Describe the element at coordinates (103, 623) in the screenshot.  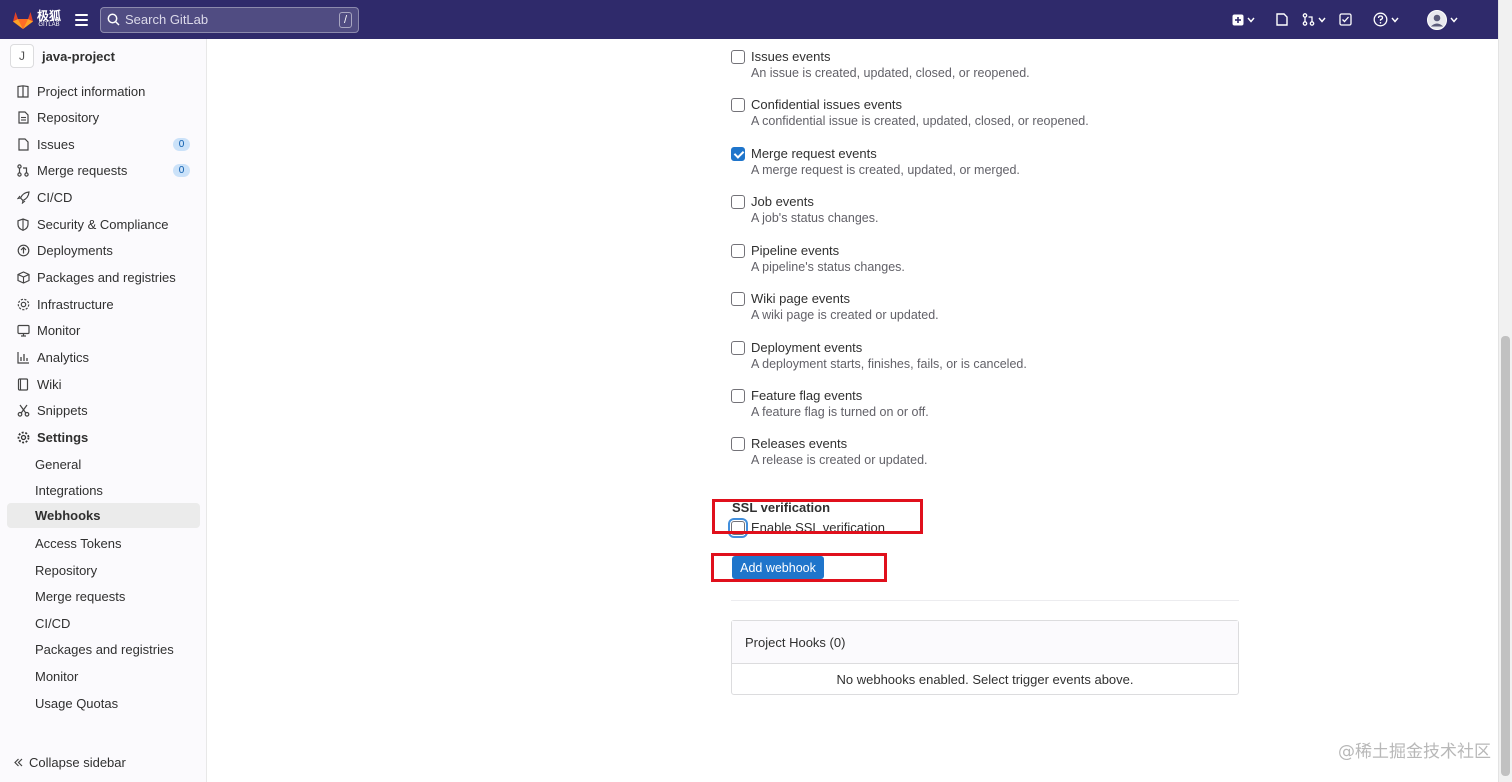
I see `sidebar-subitem-ci-cd: CI/CD` at that location.